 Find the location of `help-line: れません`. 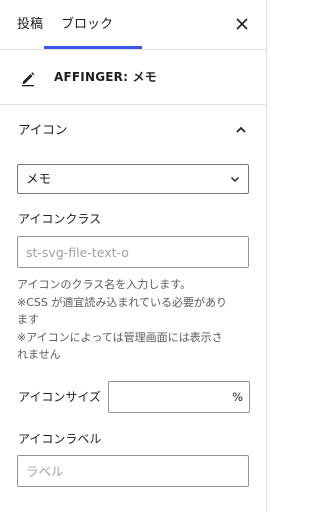

help-line: れません is located at coordinates (39, 354).